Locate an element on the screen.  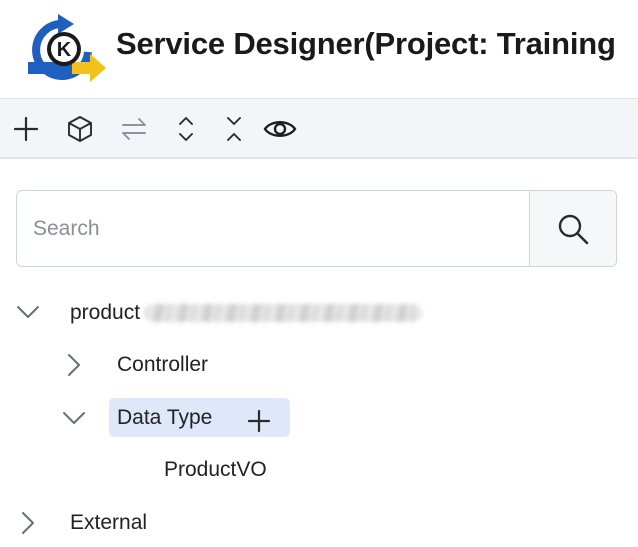
model-button is located at coordinates (80, 129).